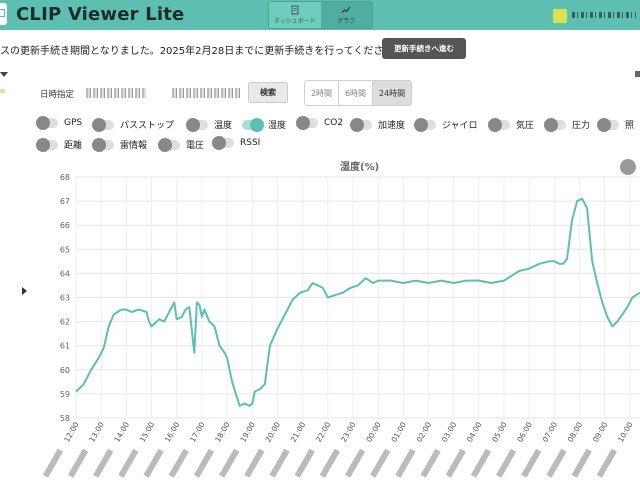 This screenshot has width=640, height=480. Describe the element at coordinates (206, 93) in the screenshot. I see `date-to-redacted` at that location.